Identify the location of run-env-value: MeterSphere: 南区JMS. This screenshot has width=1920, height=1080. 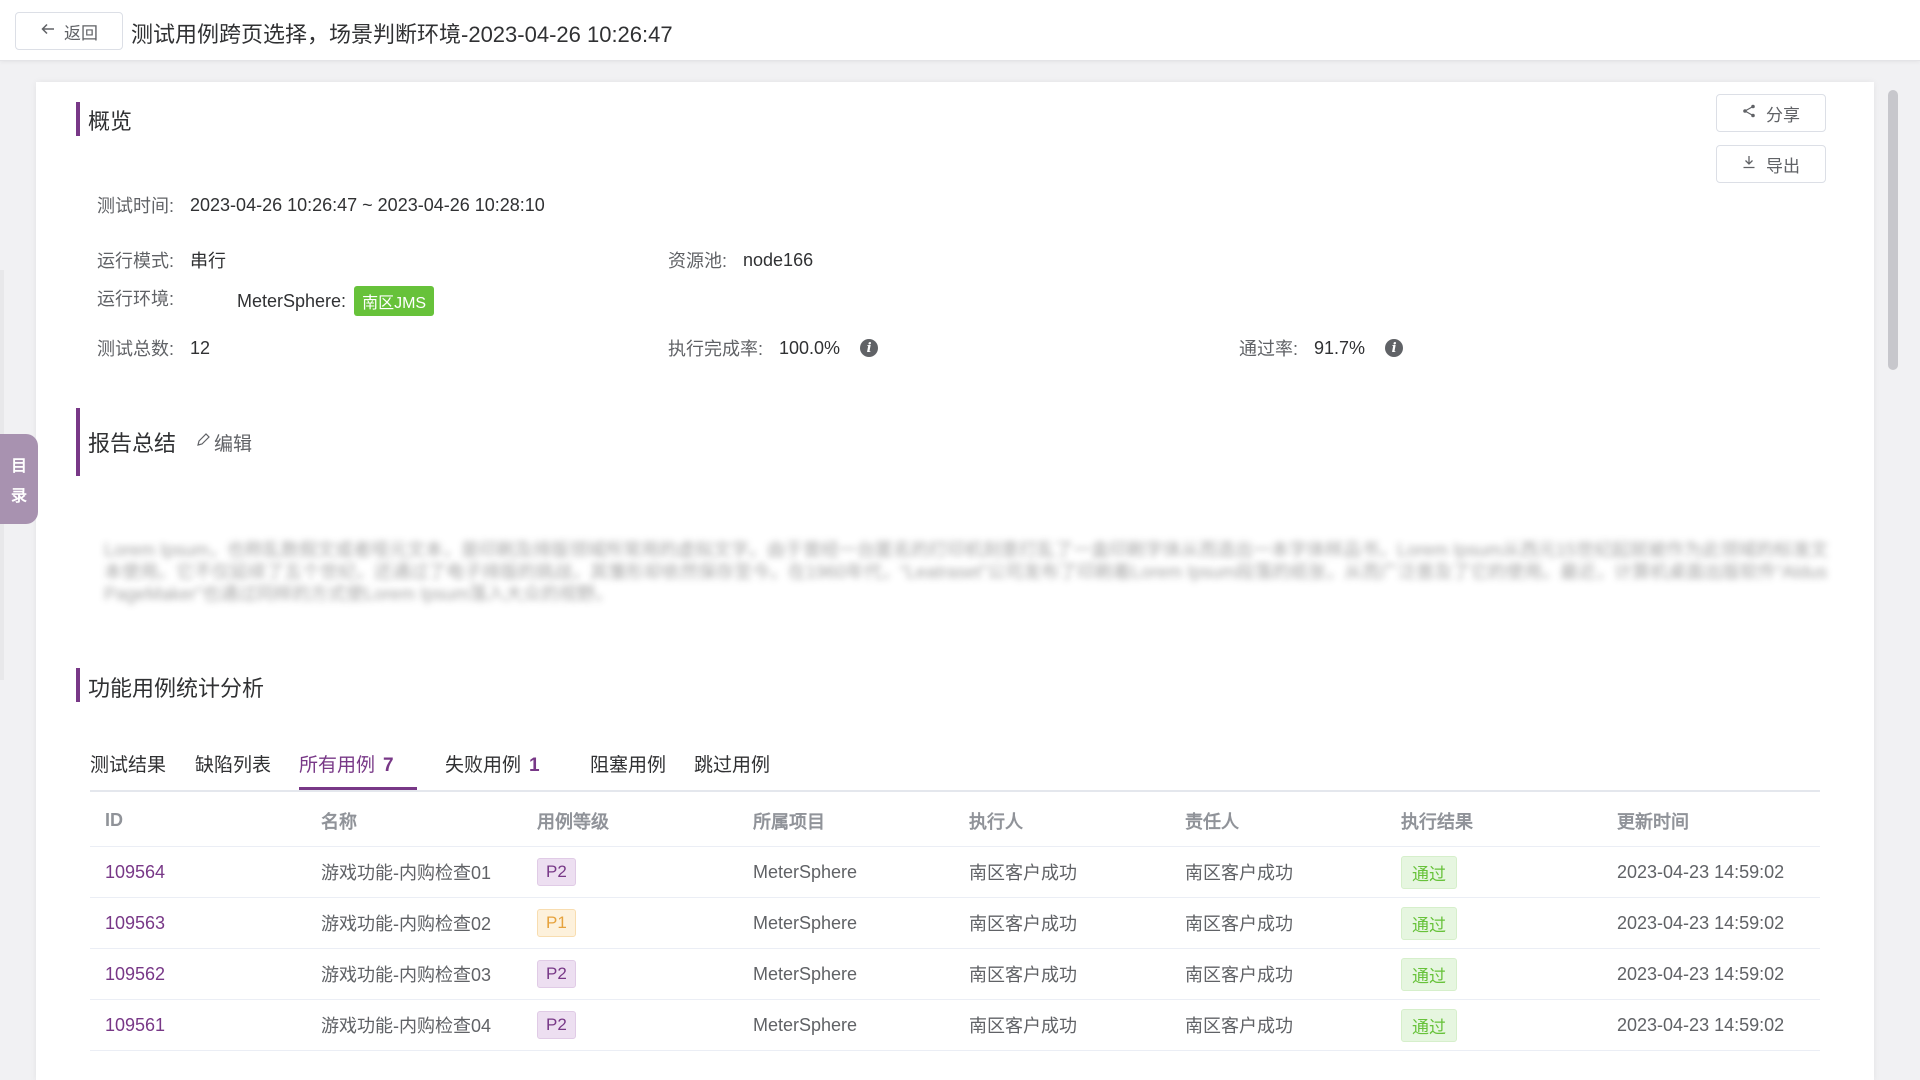
(336, 301).